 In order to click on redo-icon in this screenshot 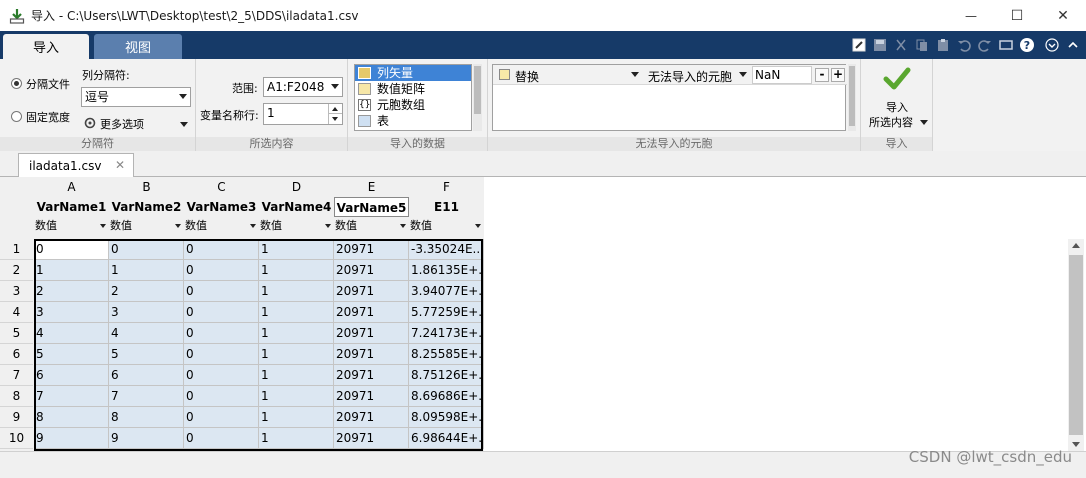, I will do `click(985, 45)`.